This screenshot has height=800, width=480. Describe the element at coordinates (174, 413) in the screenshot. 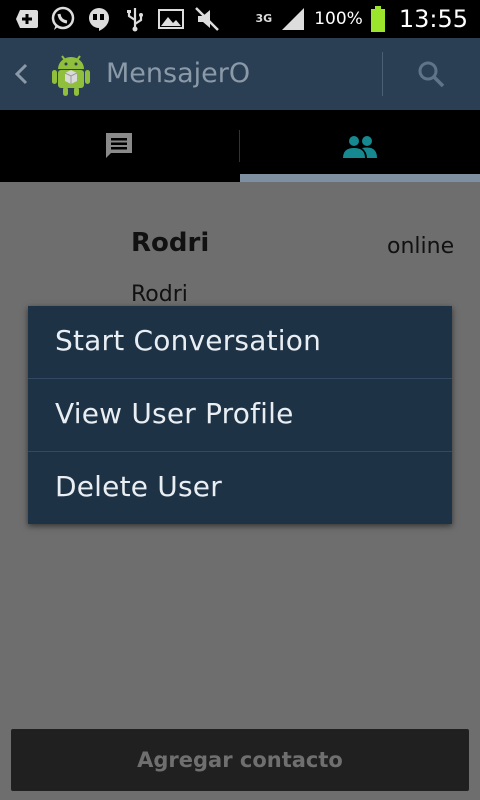

I see `menu-item-label: View User Profile` at that location.